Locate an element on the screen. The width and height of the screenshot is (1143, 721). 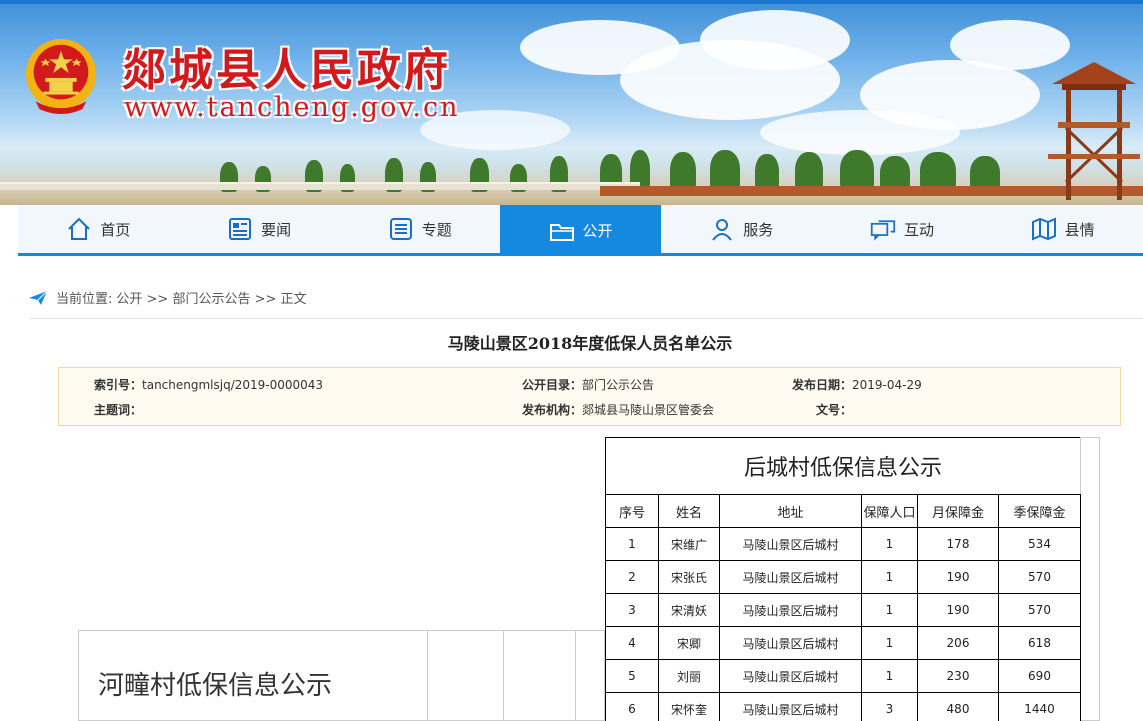
site-title: 郯城县人民政府 is located at coordinates (286, 70).